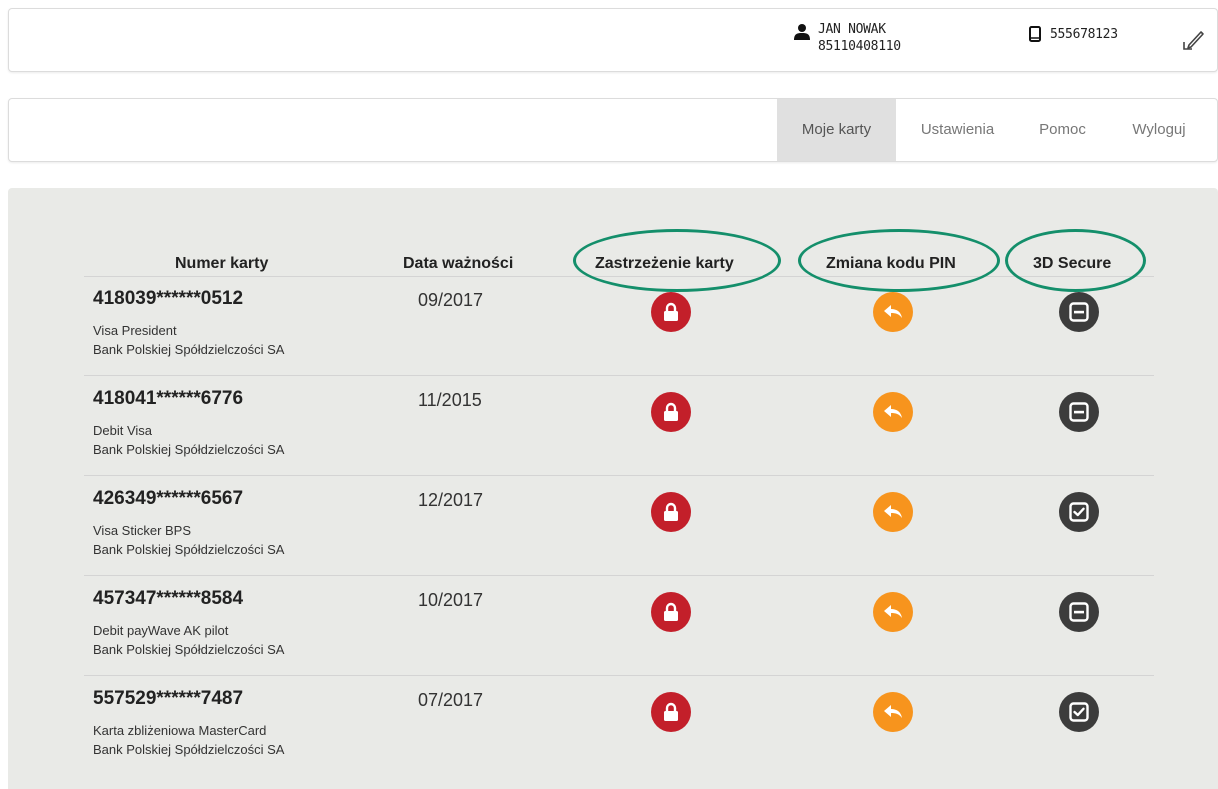  I want to click on main-nav: Moje karty Ustawienia Pomoc Wyloguj, so click(613, 130).